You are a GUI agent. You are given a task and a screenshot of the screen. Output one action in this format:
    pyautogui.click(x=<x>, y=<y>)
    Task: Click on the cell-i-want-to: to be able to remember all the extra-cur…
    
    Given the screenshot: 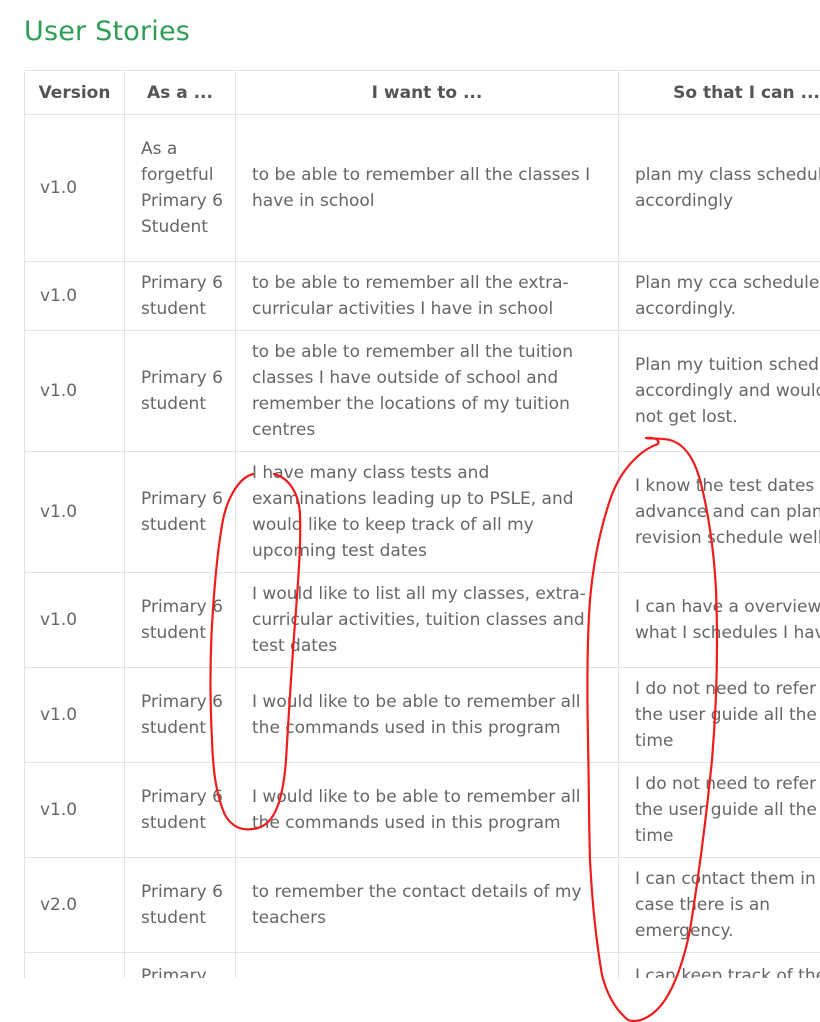 What is the action you would take?
    pyautogui.click(x=427, y=296)
    